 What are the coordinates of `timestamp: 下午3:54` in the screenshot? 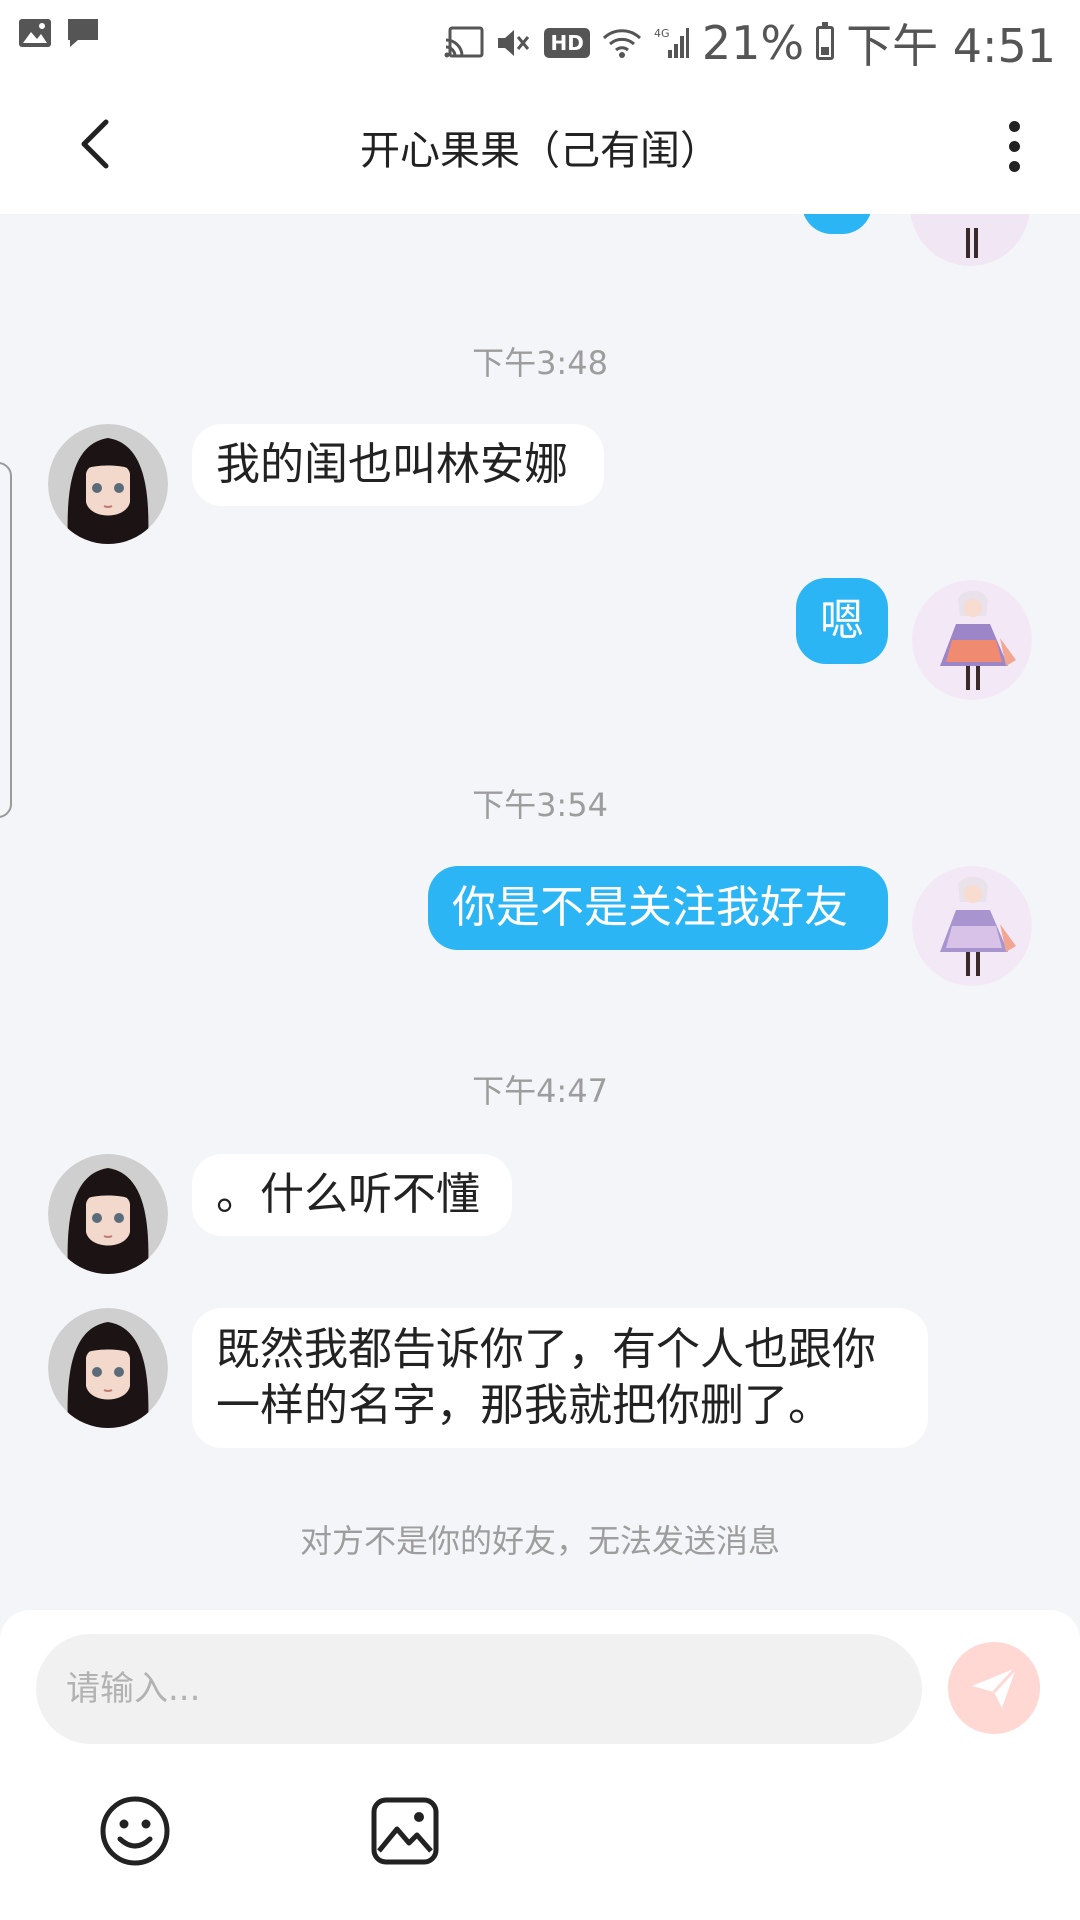 It's located at (540, 805).